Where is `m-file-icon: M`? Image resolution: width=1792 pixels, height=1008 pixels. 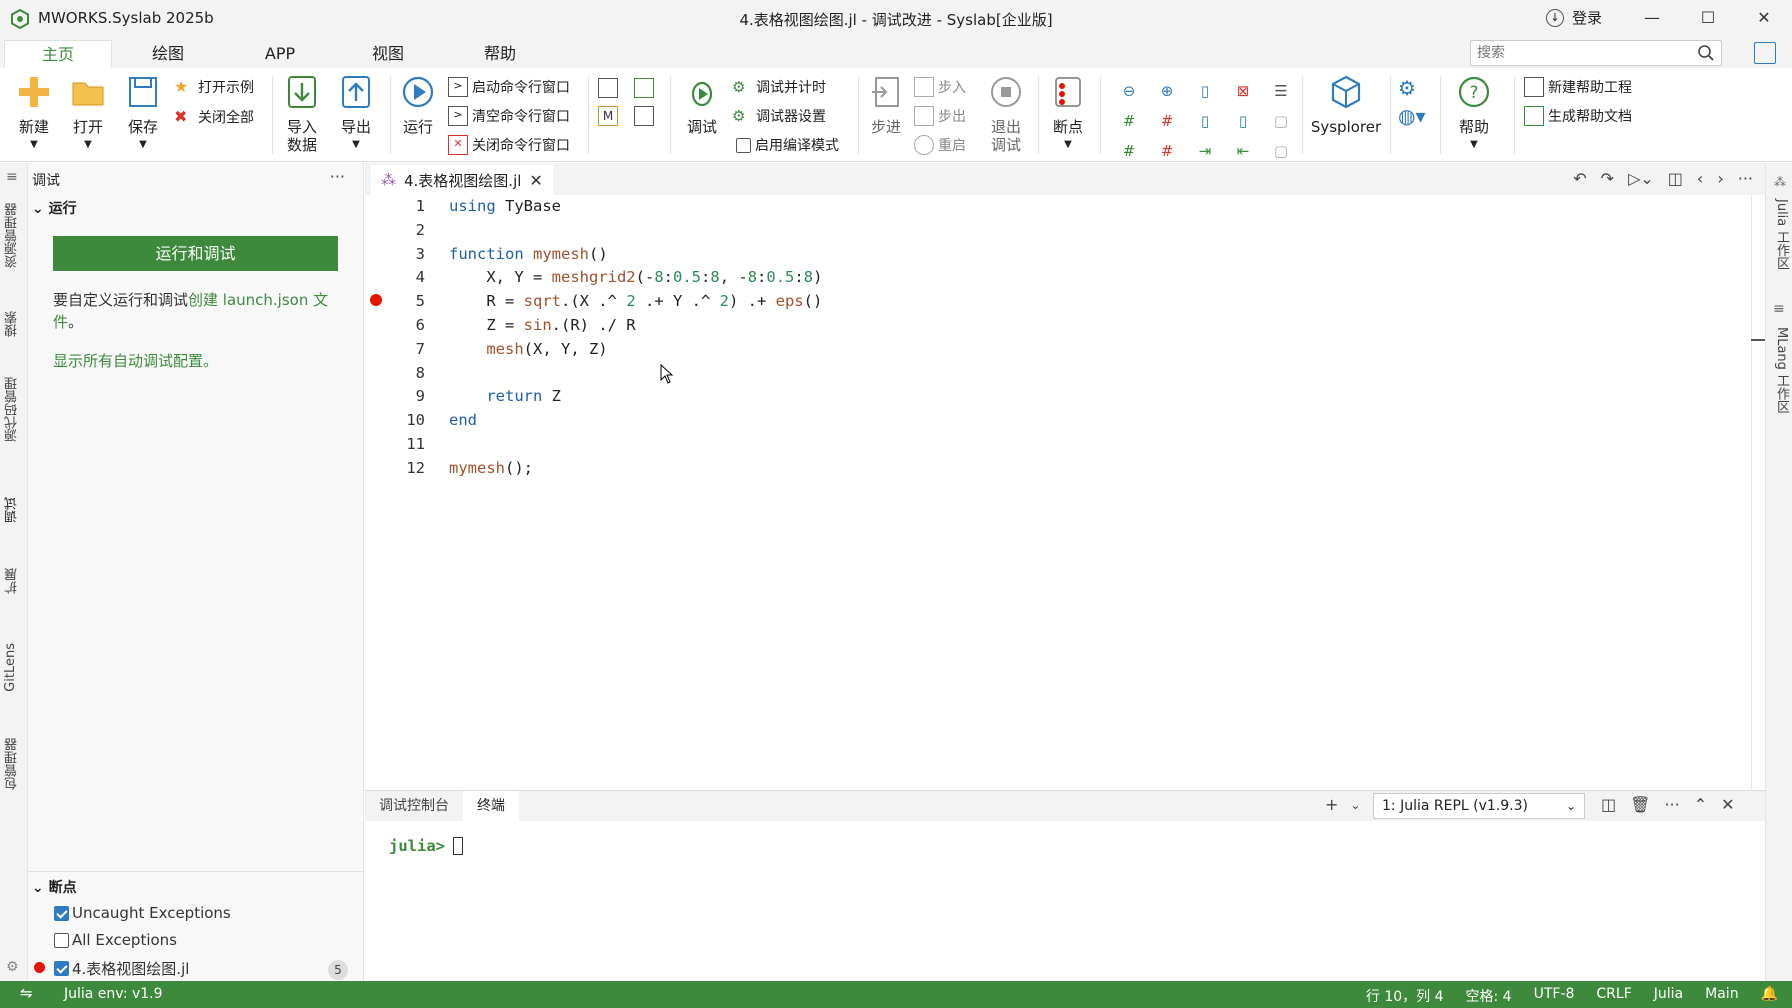
m-file-icon: M is located at coordinates (608, 116).